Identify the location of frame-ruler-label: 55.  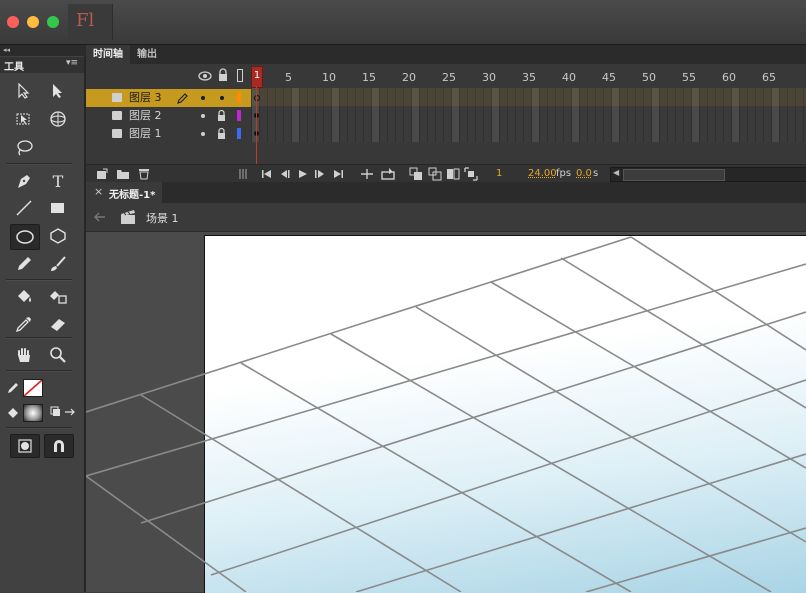
(689, 77).